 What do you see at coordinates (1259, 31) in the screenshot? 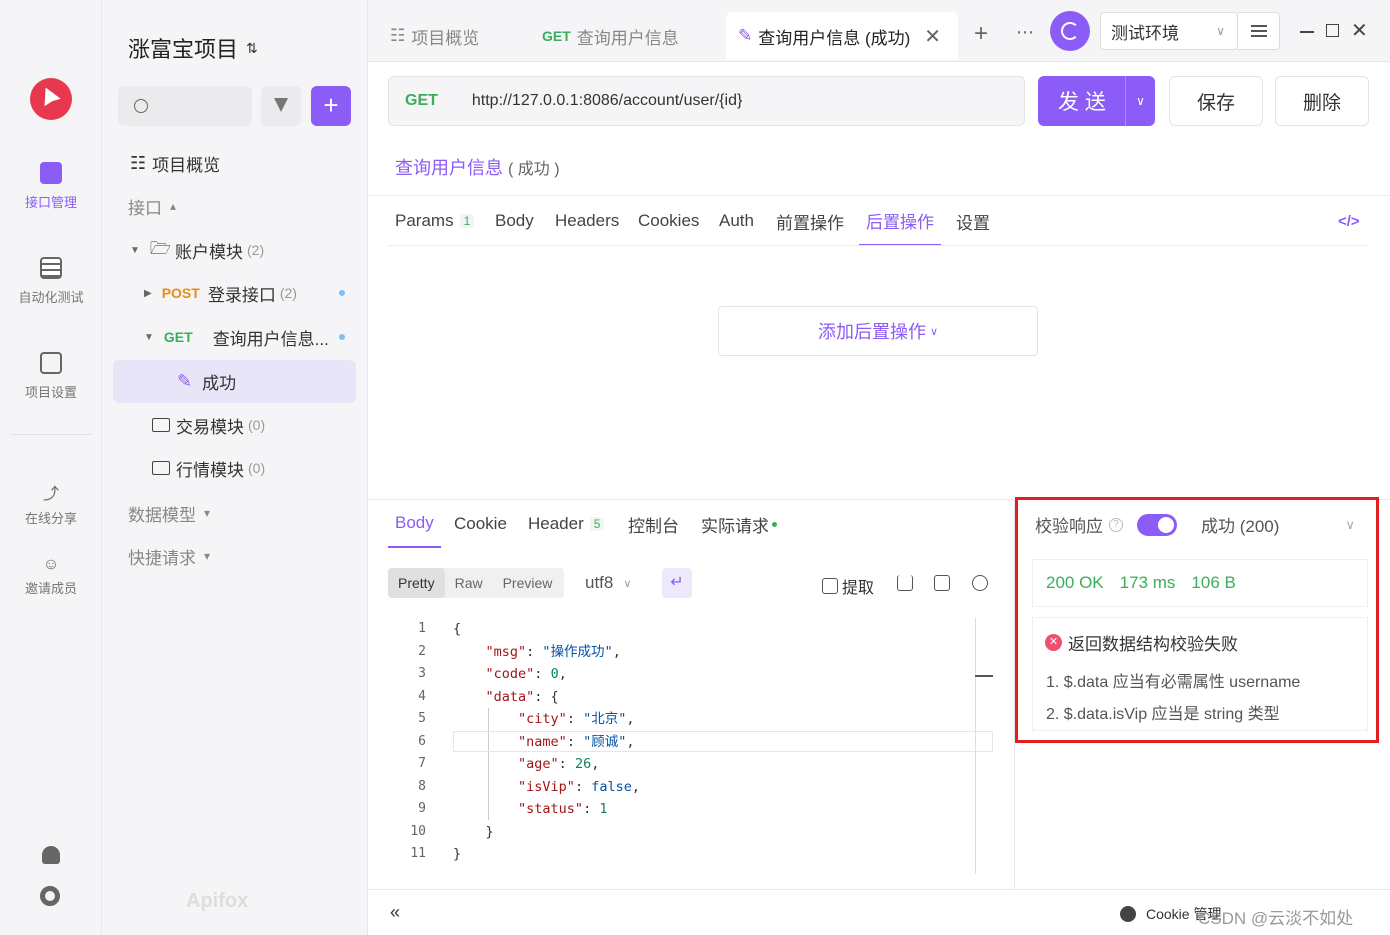
I see `environment-menu-button` at bounding box center [1259, 31].